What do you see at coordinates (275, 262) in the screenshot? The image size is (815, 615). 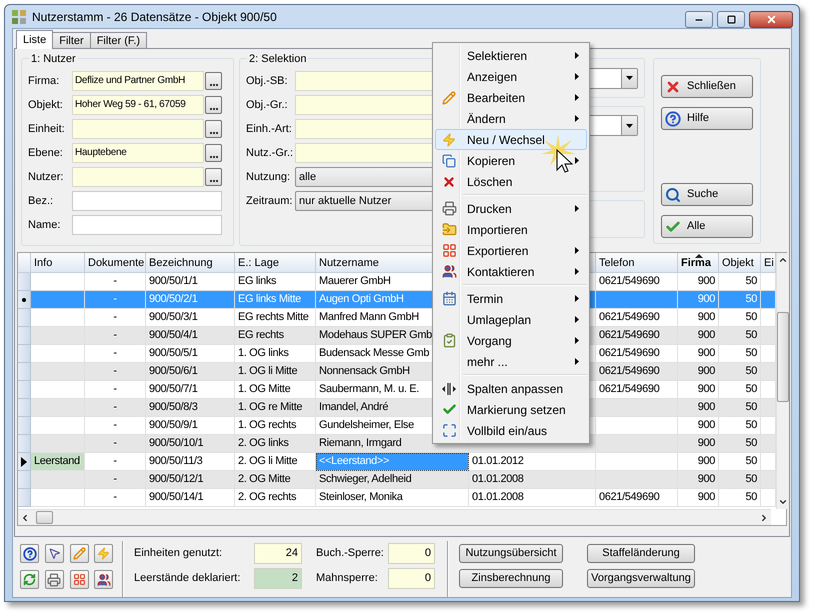 I see `column-header: E.: Lage` at bounding box center [275, 262].